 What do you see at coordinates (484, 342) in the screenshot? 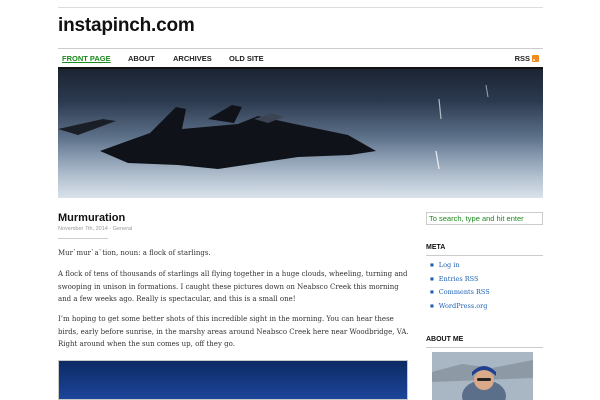
I see `about-widget-title: ABOUT ME` at bounding box center [484, 342].